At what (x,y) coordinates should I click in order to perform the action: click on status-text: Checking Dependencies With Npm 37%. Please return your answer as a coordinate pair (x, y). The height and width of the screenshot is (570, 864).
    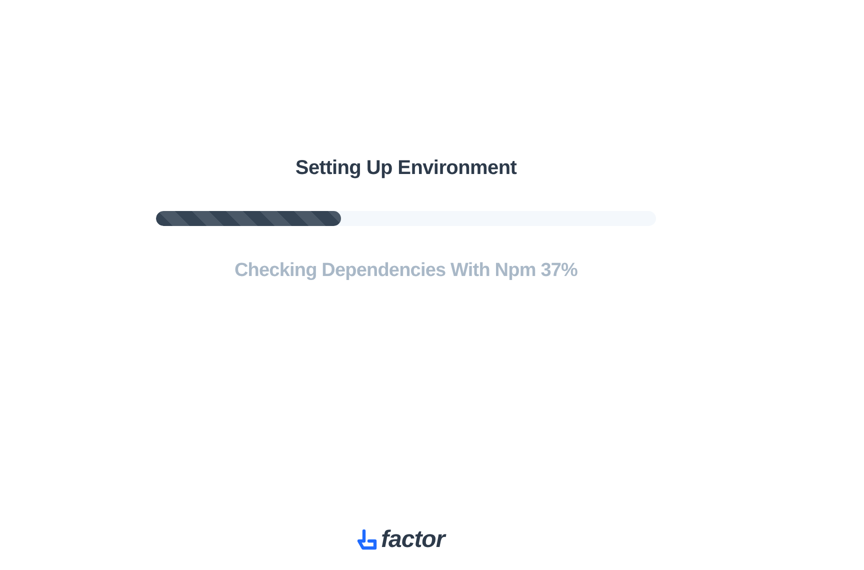
    Looking at the image, I should click on (406, 271).